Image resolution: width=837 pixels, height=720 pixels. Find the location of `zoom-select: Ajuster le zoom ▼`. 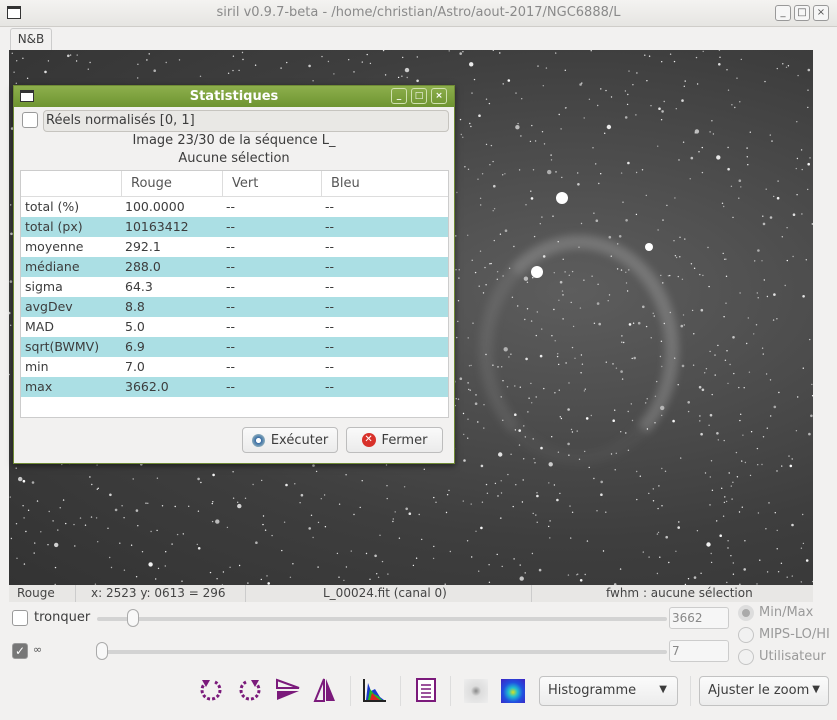

zoom-select: Ajuster le zoom ▼ is located at coordinates (764, 691).